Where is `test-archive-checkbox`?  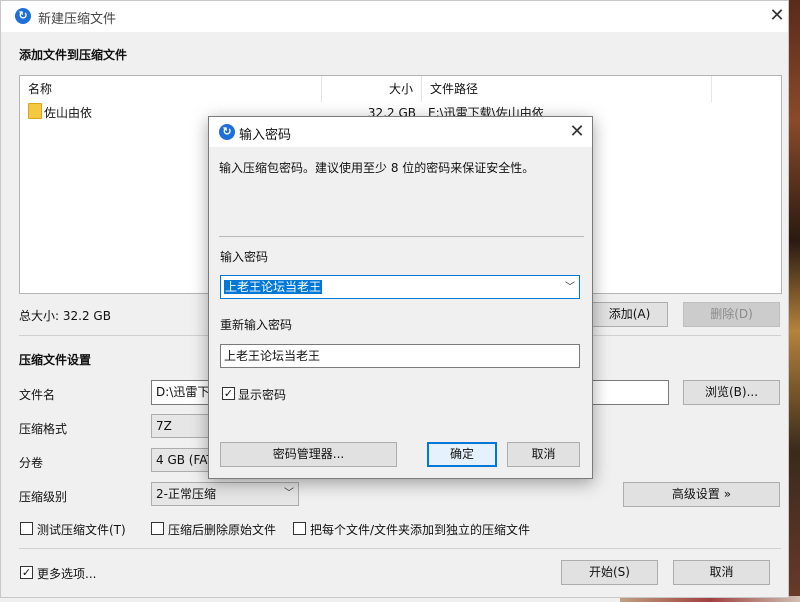
test-archive-checkbox is located at coordinates (26, 528).